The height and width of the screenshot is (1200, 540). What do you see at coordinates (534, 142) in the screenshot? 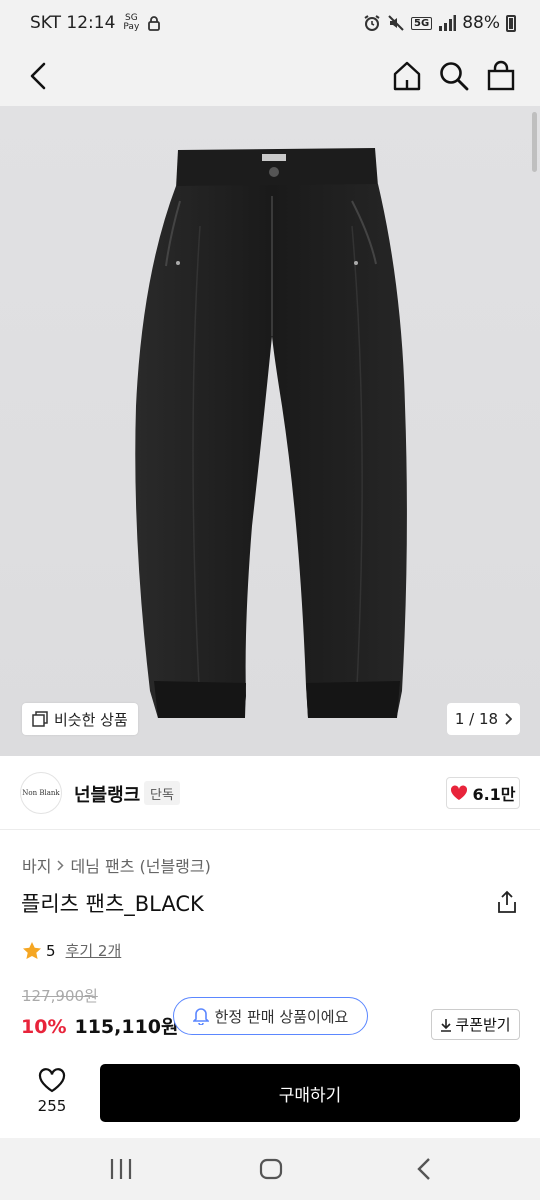
I see `scrollbar` at bounding box center [534, 142].